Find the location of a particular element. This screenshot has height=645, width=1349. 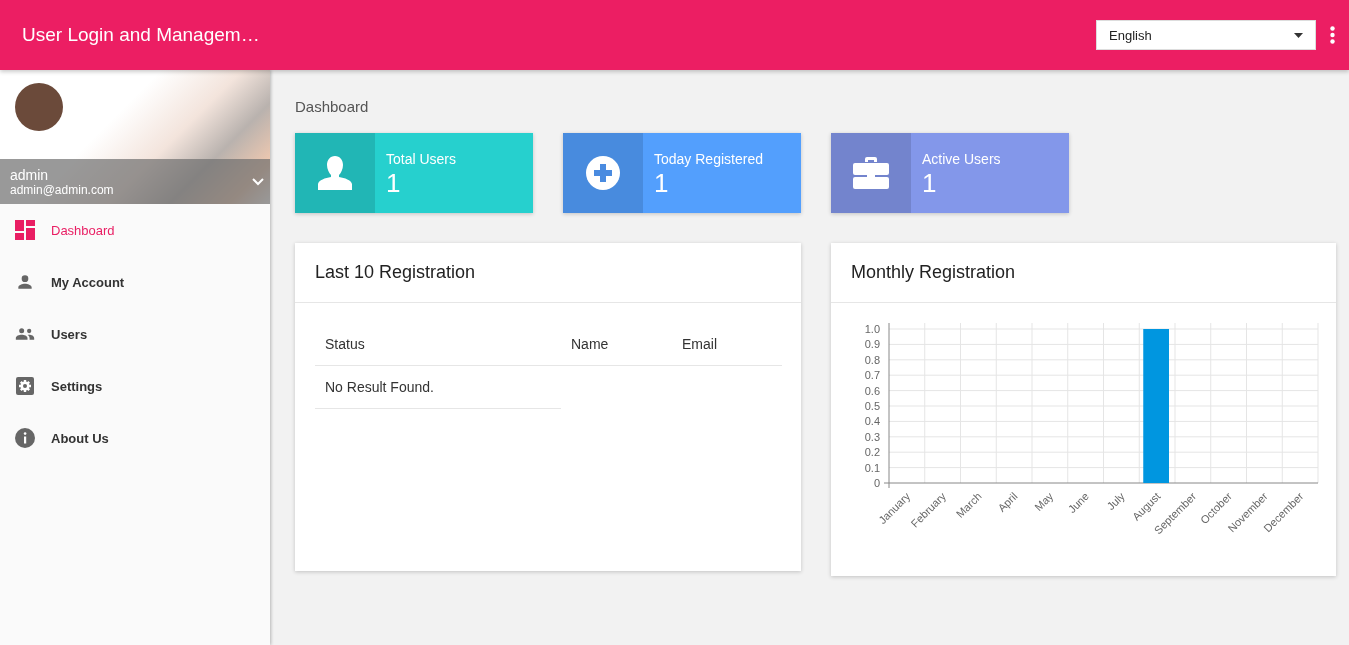

card-title: Monthly Registration is located at coordinates (1083, 273).